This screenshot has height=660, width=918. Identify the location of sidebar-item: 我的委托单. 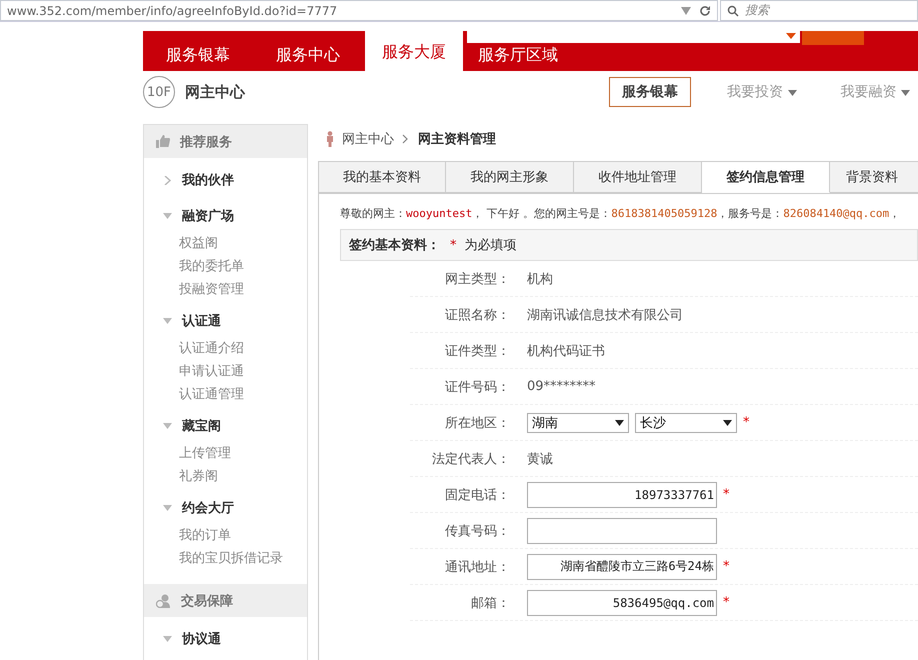
(225, 266).